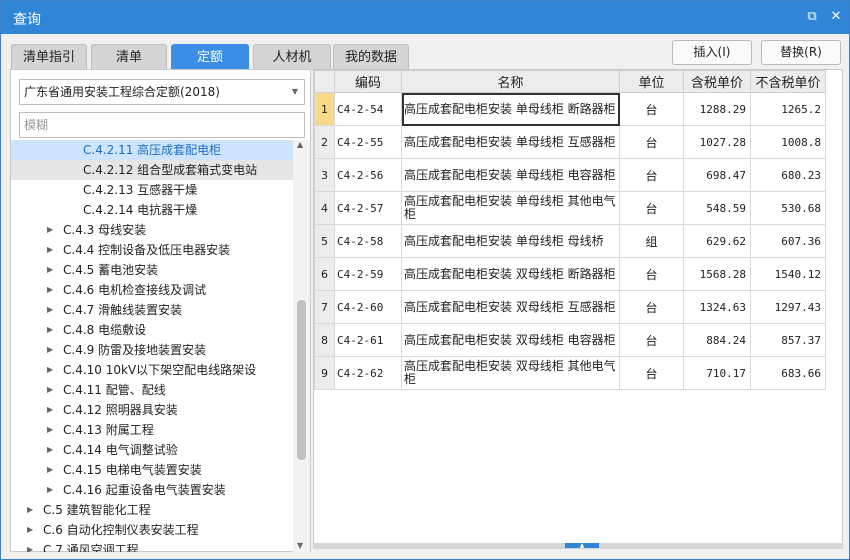 This screenshot has width=850, height=560. I want to click on tab-bill: 清单, so click(129, 57).